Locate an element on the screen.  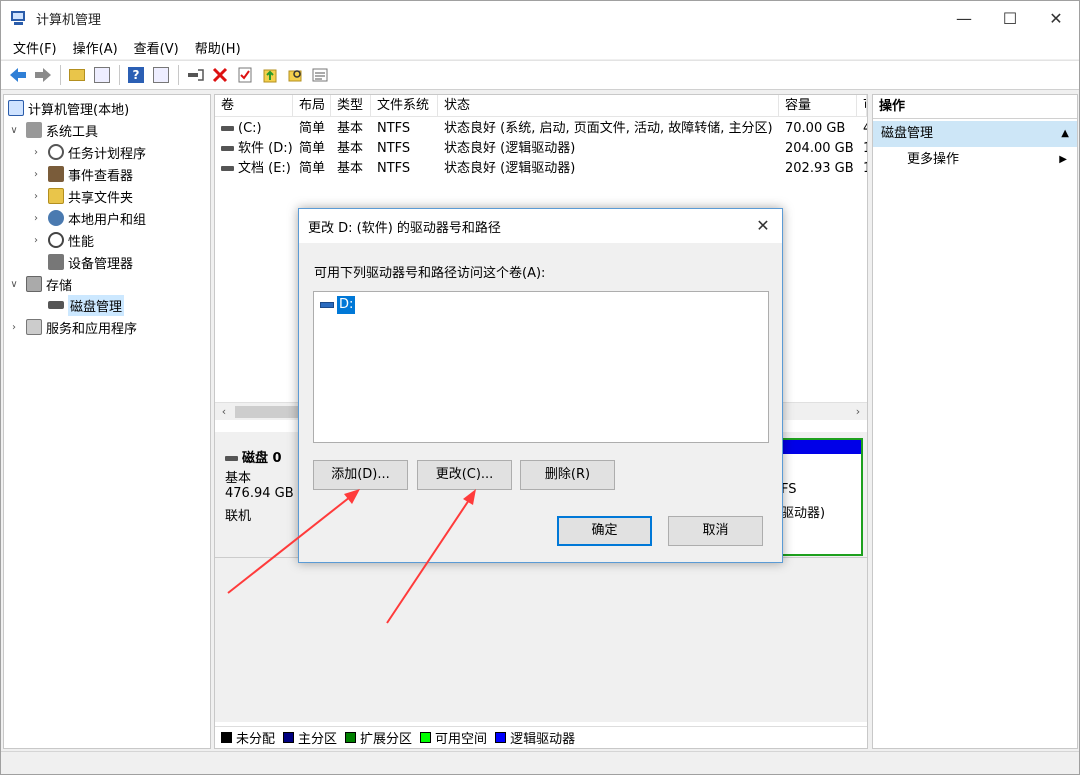
tree-item-device-manager: 设备管理器 is located at coordinates (87, 262).